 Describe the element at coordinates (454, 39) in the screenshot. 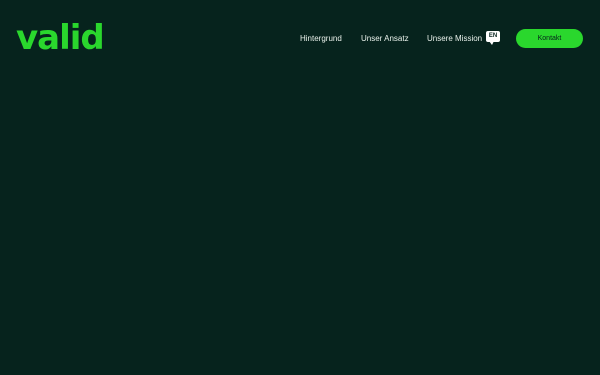

I see `nav-item-unsere-mission: Unsere Mission` at that location.